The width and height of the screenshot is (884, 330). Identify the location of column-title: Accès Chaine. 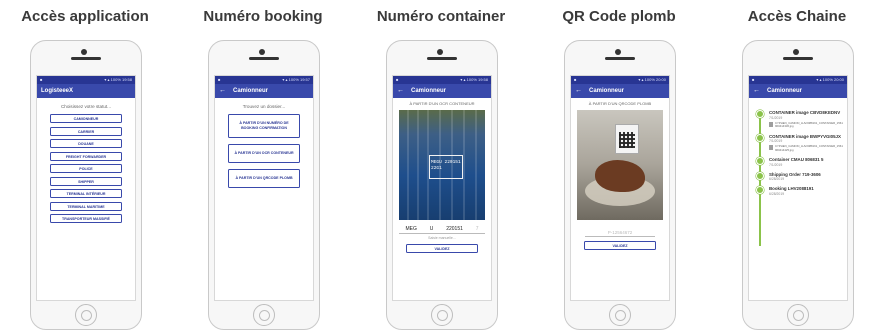
(797, 16).